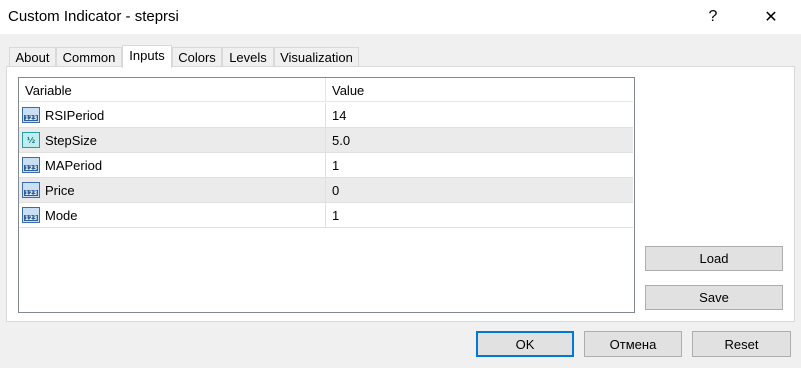  I want to click on load-button: Load, so click(714, 258).